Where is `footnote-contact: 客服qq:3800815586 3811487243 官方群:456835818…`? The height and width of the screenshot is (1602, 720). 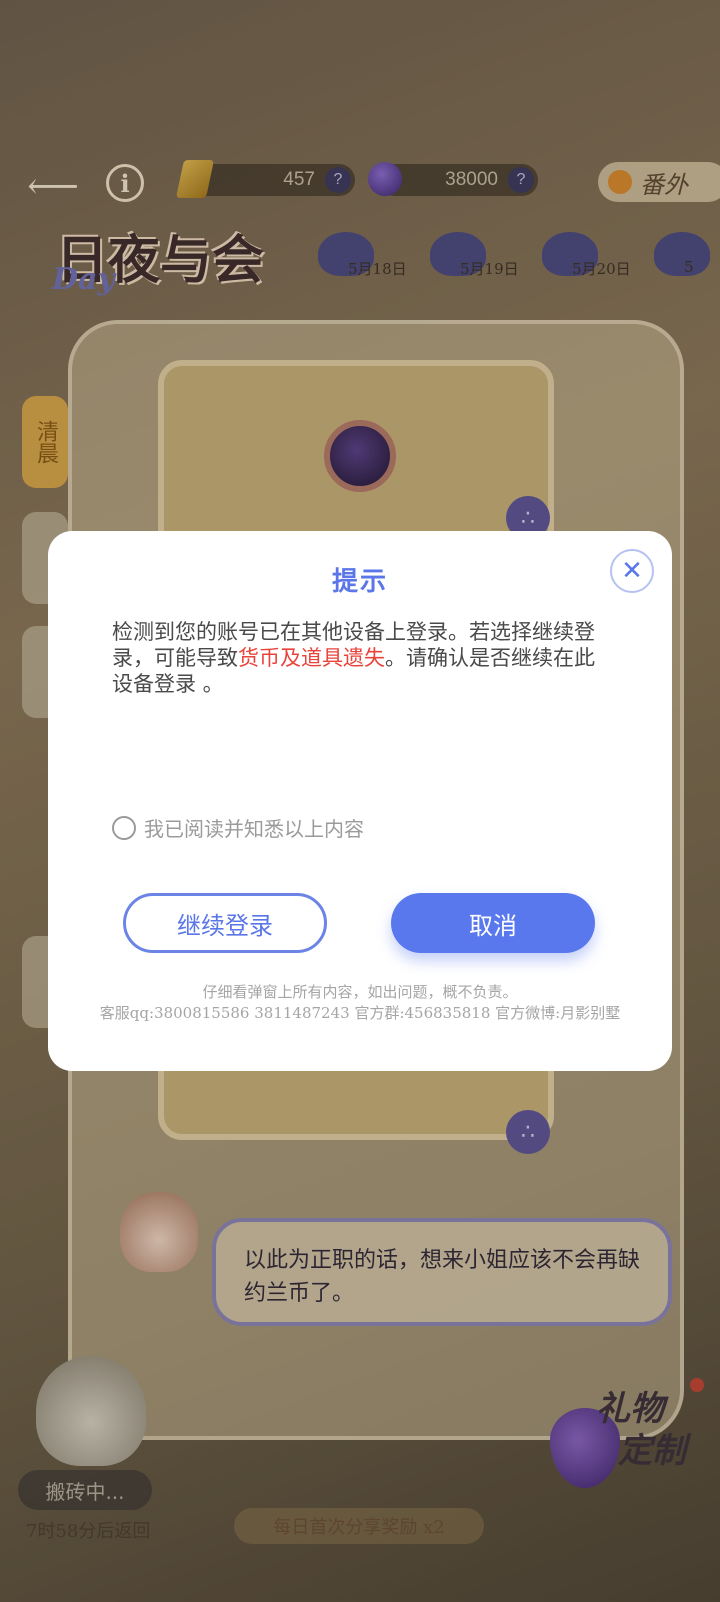 footnote-contact: 客服qq:3800815586 3811487243 官方群:456835818… is located at coordinates (360, 1013).